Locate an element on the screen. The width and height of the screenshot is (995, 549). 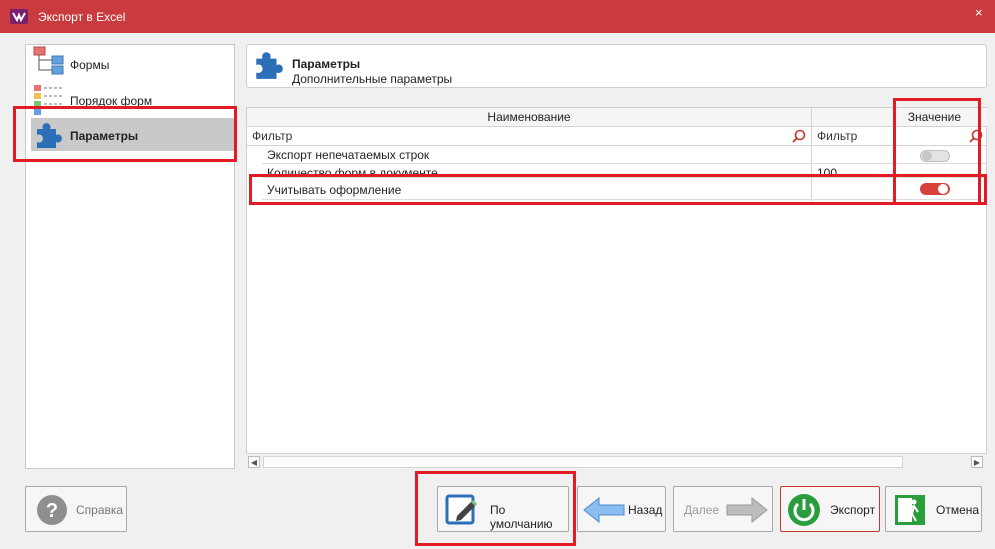
highlight-defaults-button is located at coordinates (495, 508).